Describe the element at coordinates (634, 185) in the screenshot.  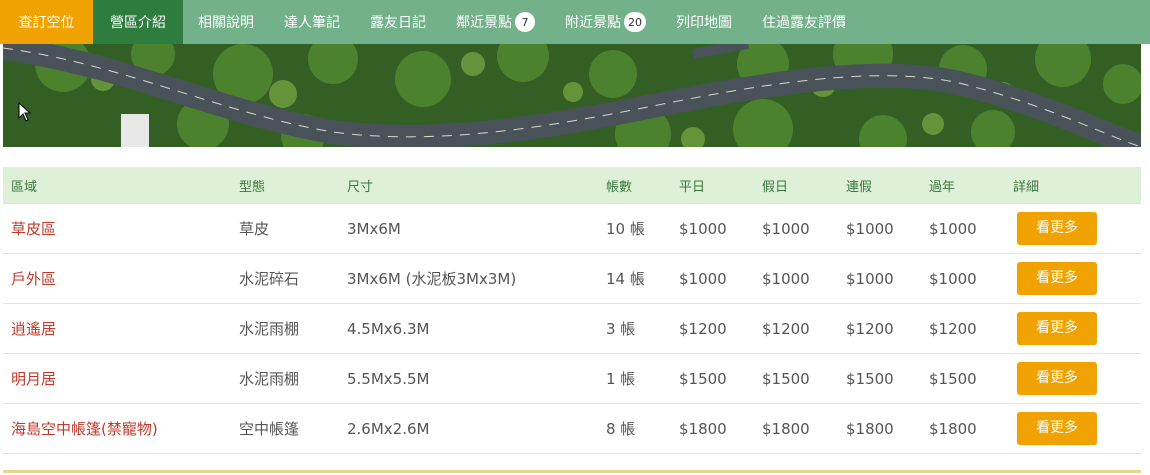
I see `column-header: 帳數` at that location.